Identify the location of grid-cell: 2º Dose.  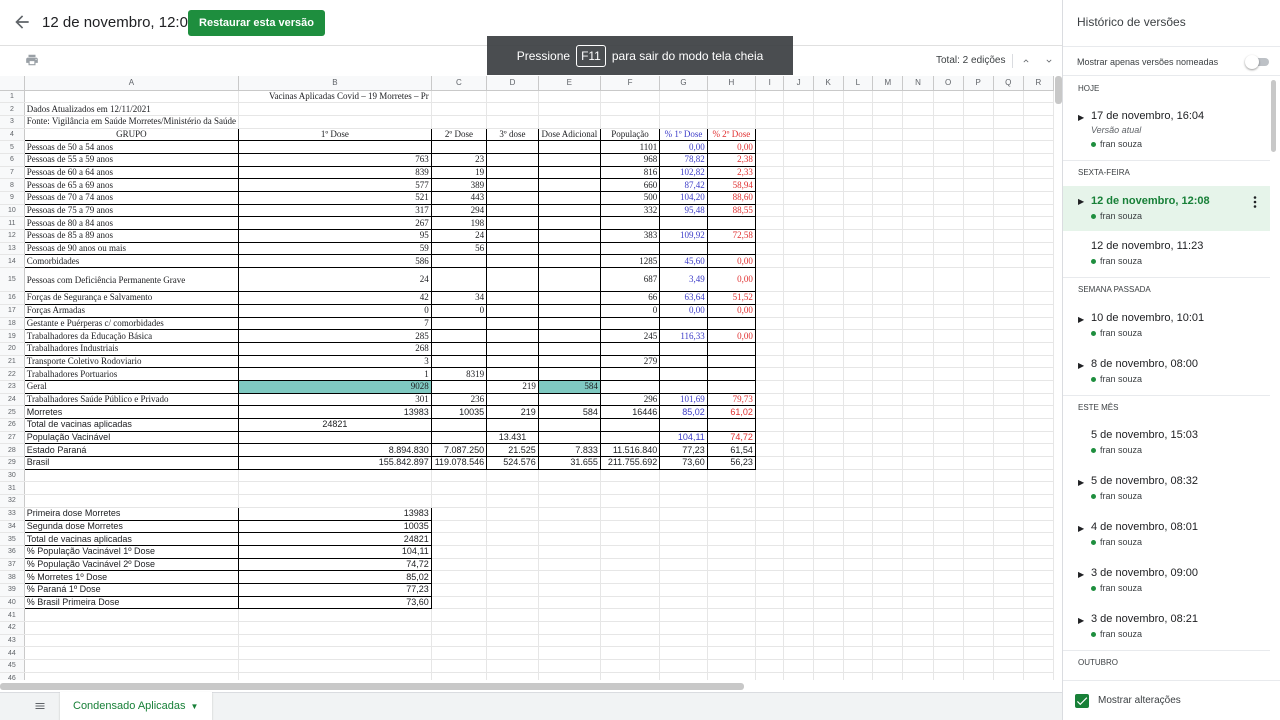
(459, 134).